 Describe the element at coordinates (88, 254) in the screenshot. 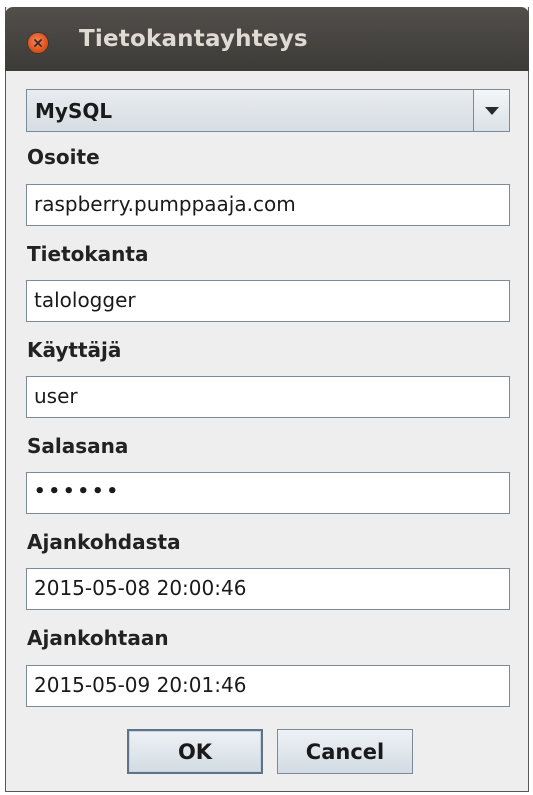

I see `database-label: Tietokanta` at that location.